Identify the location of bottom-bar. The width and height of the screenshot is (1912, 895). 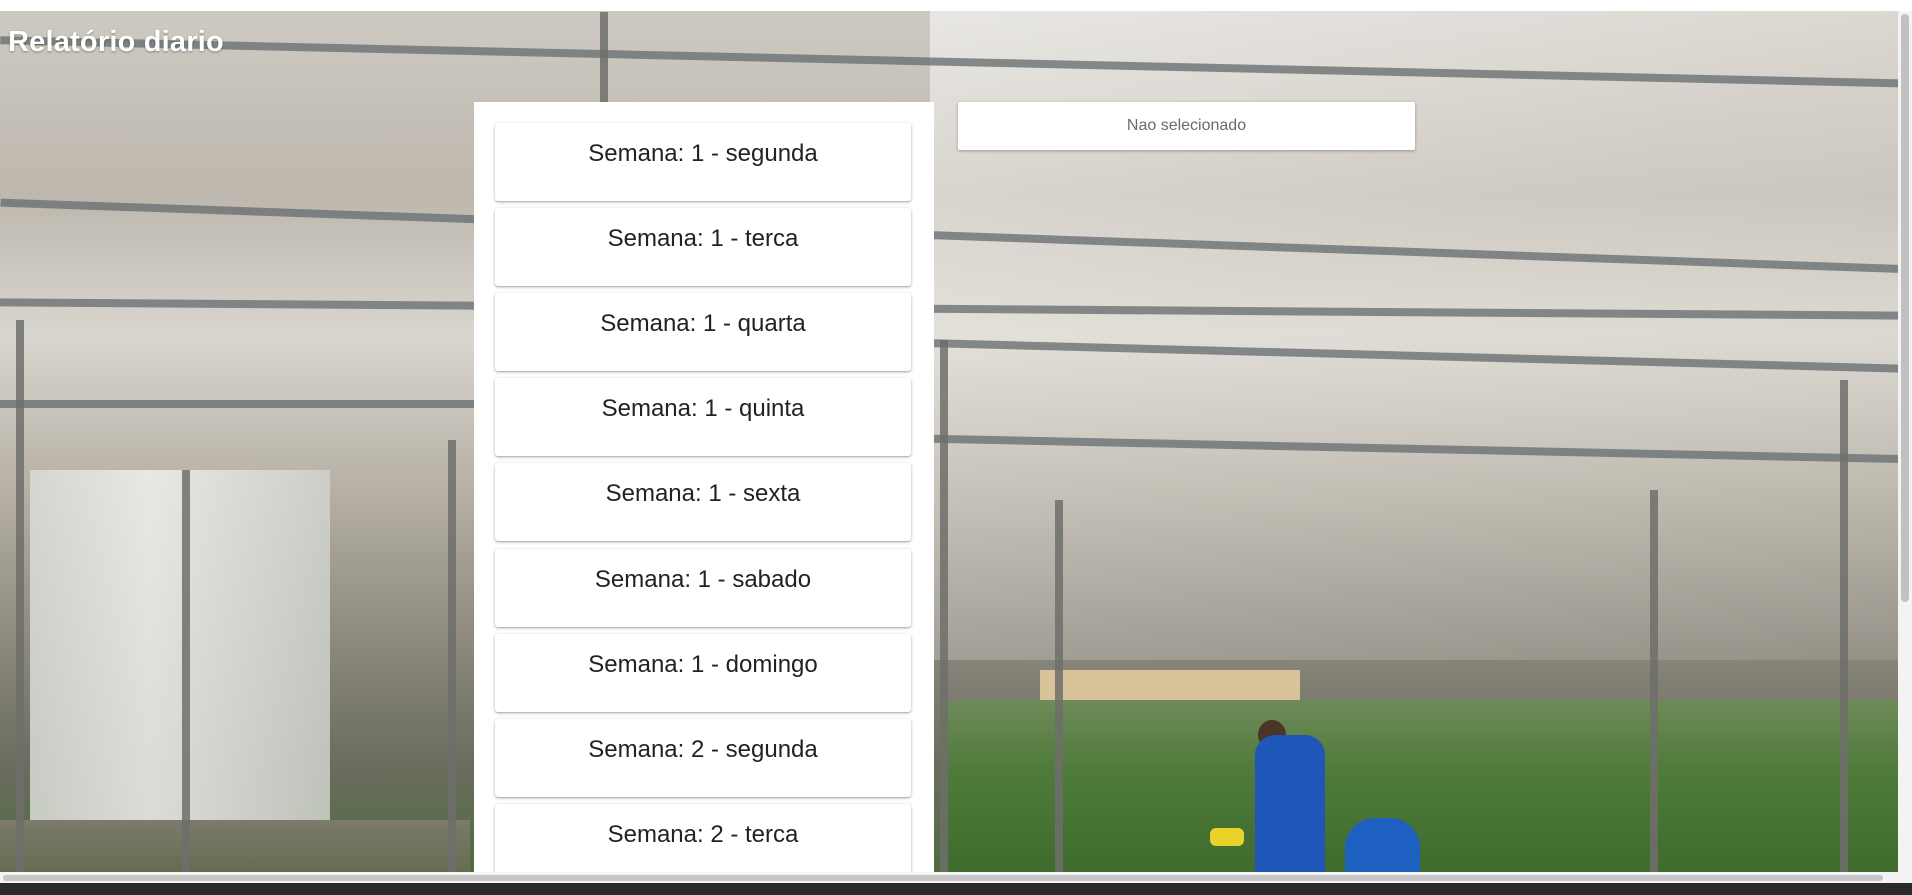
(956, 889).